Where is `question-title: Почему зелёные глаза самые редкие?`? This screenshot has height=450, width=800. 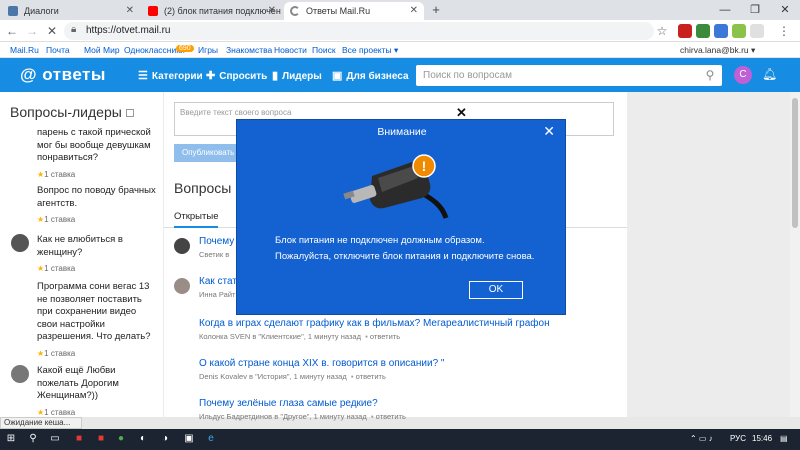
question-title: Почему зелёные глаза самые редкие? is located at coordinates (409, 403).